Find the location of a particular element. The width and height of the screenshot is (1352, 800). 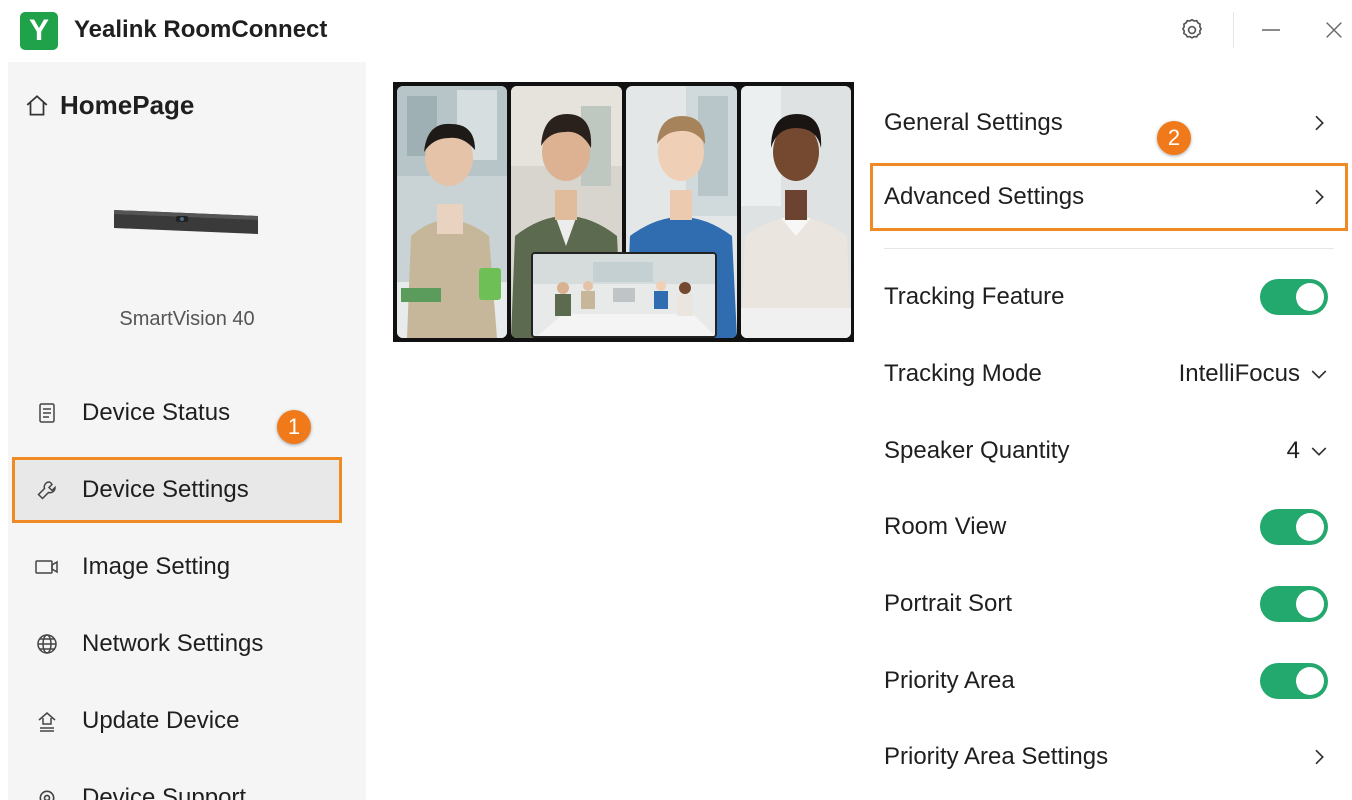

title-bar: Y Yealink RoomConnect is located at coordinates (676, 31).